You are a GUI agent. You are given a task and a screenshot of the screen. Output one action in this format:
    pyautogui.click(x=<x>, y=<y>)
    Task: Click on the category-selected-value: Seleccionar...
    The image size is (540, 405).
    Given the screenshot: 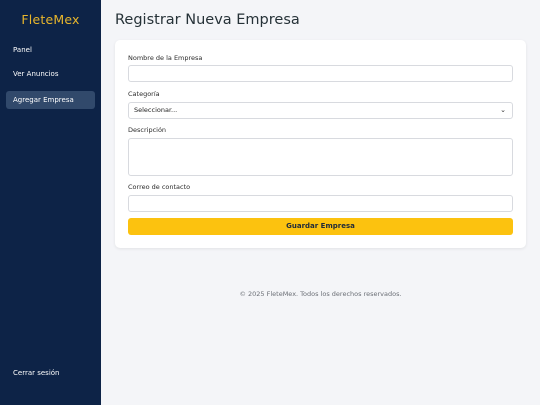 What is the action you would take?
    pyautogui.click(x=156, y=110)
    